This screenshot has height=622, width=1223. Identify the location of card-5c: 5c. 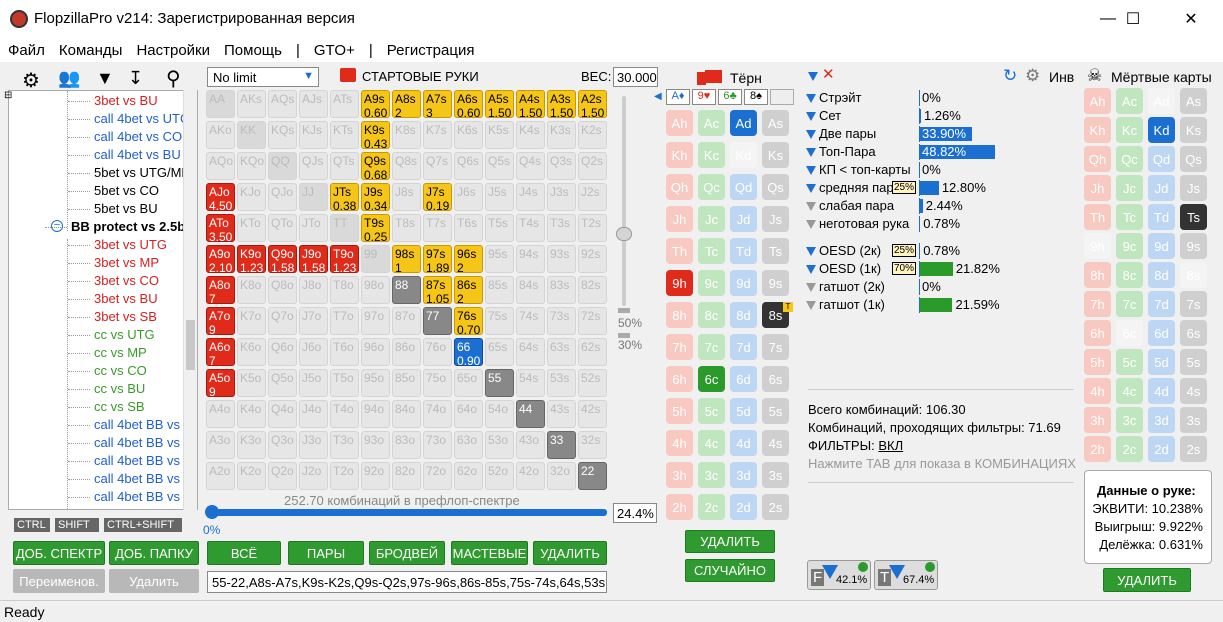
(1129, 362).